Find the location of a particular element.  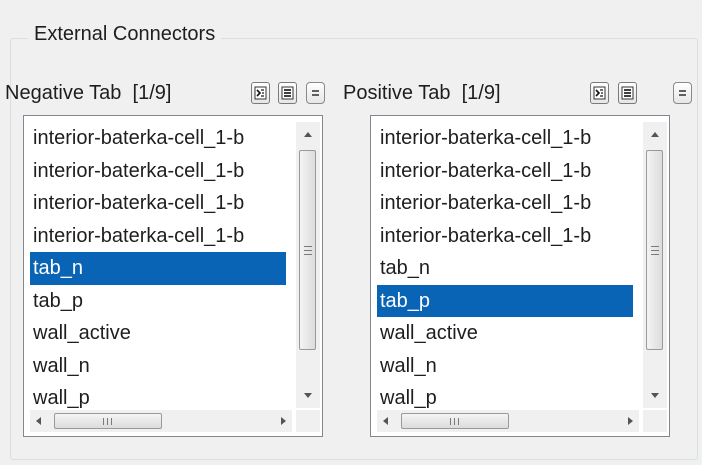

positive-tab-label: Positive Tab [1/9] is located at coordinates (422, 93).